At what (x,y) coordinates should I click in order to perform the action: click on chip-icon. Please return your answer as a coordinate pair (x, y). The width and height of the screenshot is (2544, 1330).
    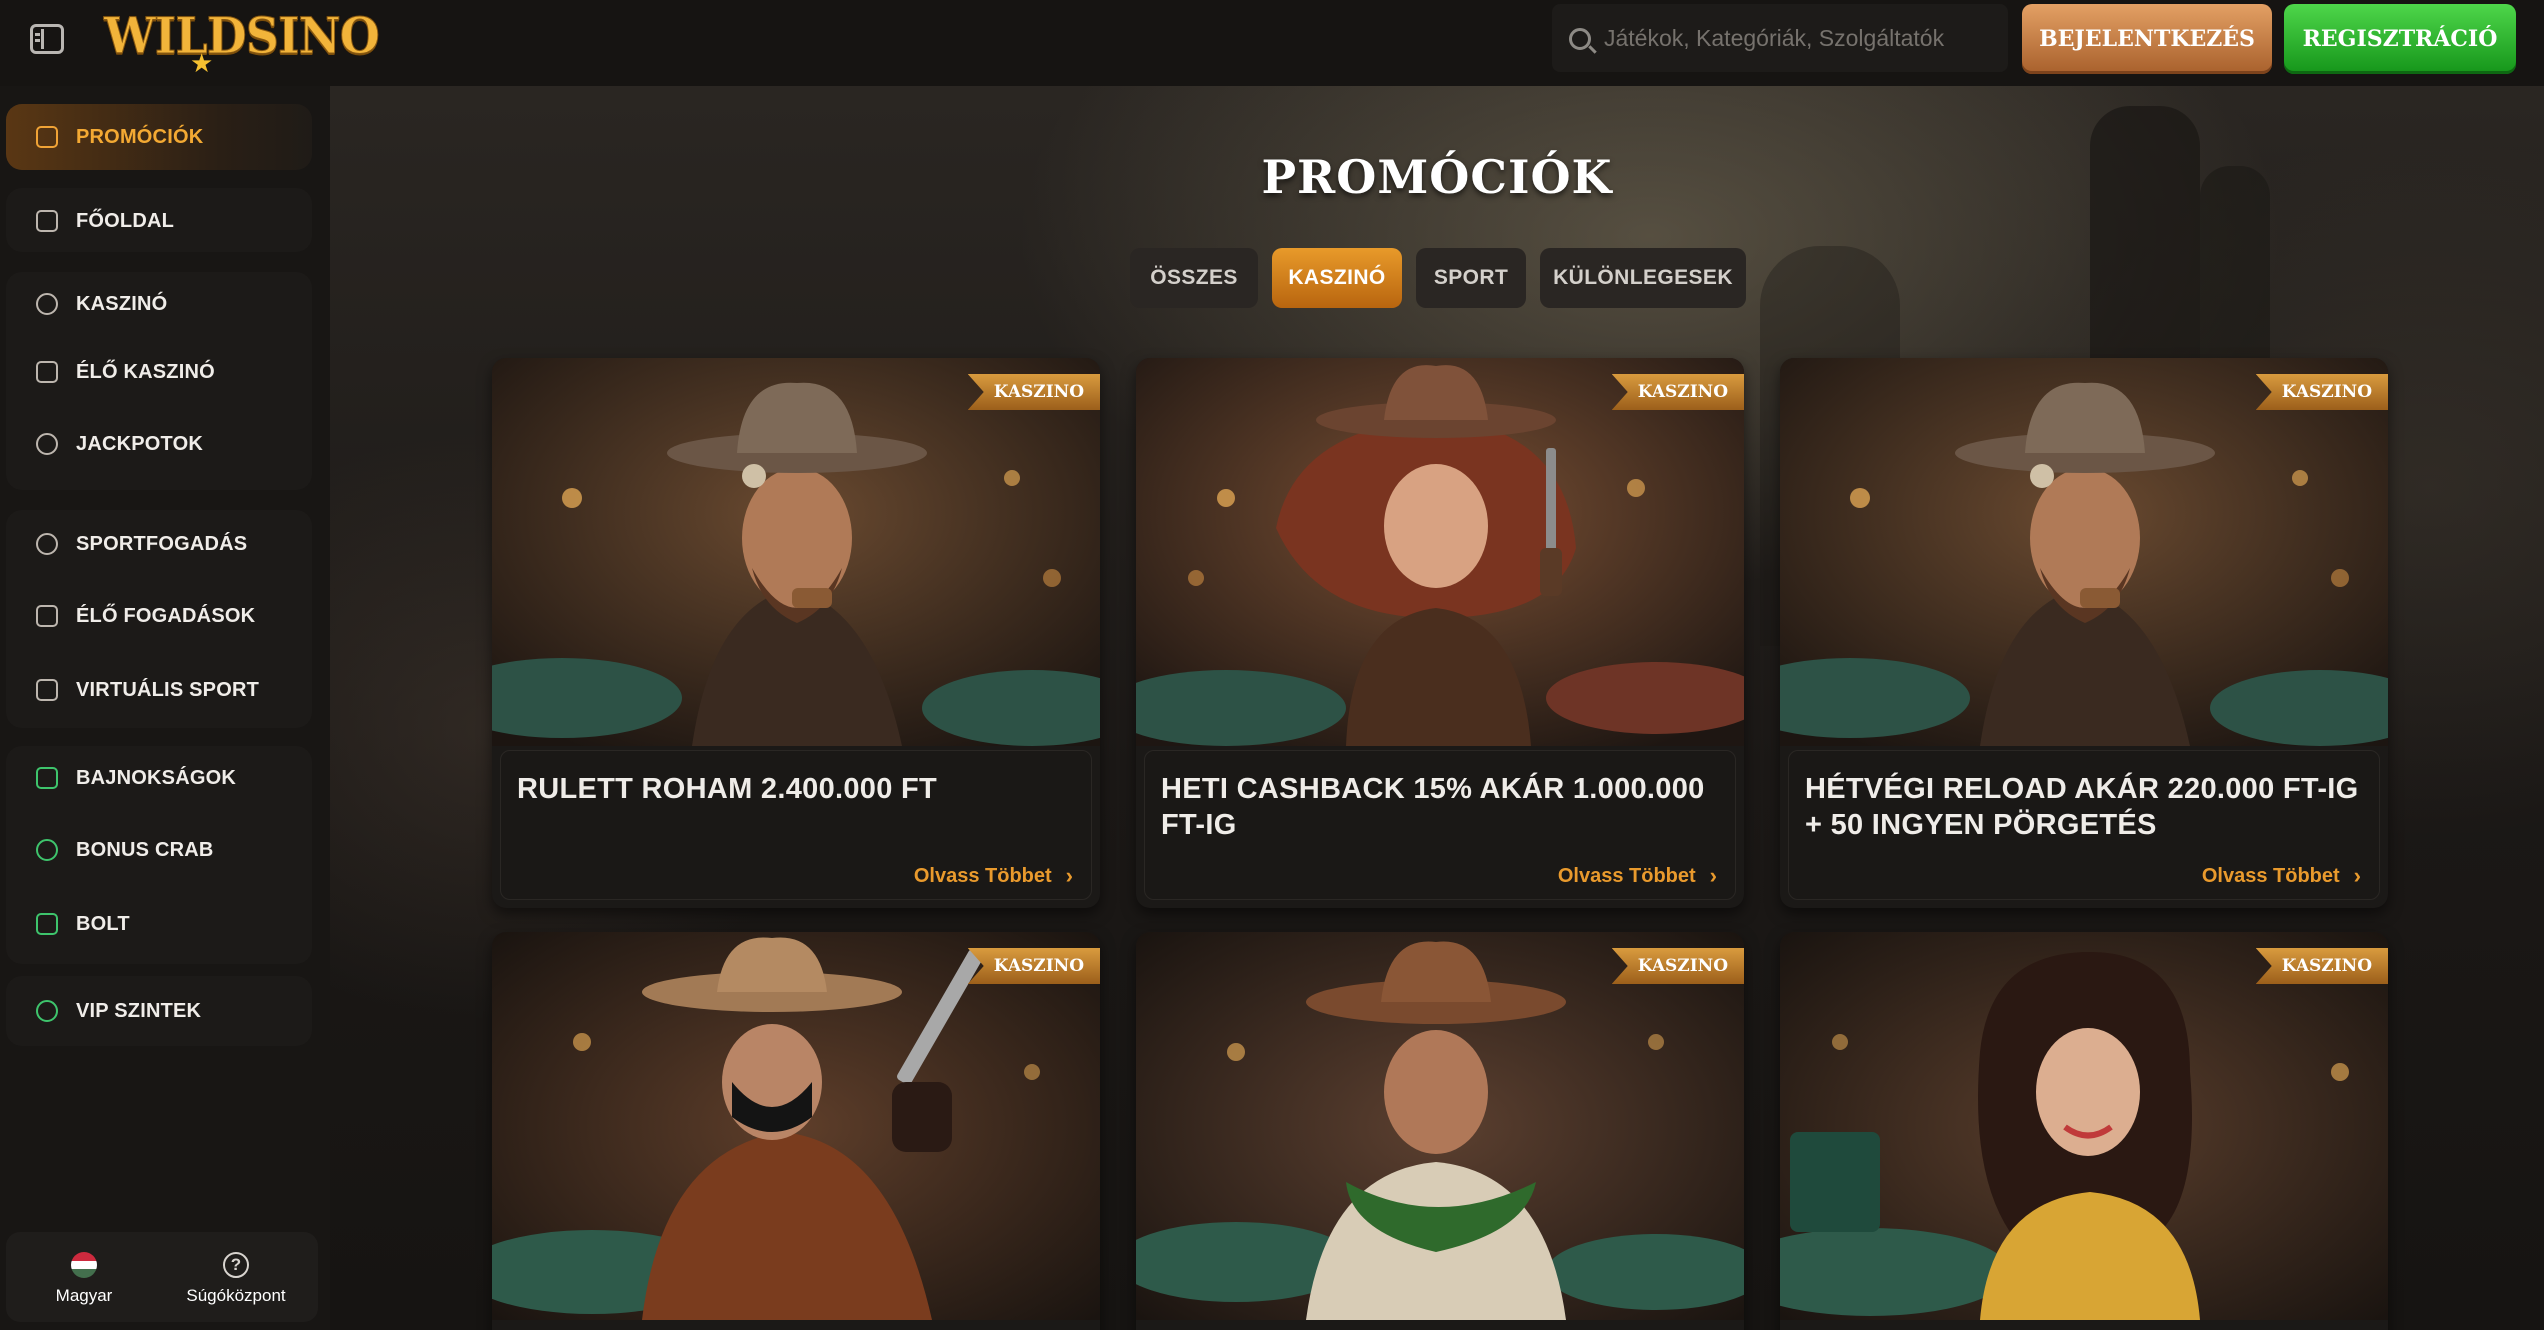
    Looking at the image, I should click on (47, 304).